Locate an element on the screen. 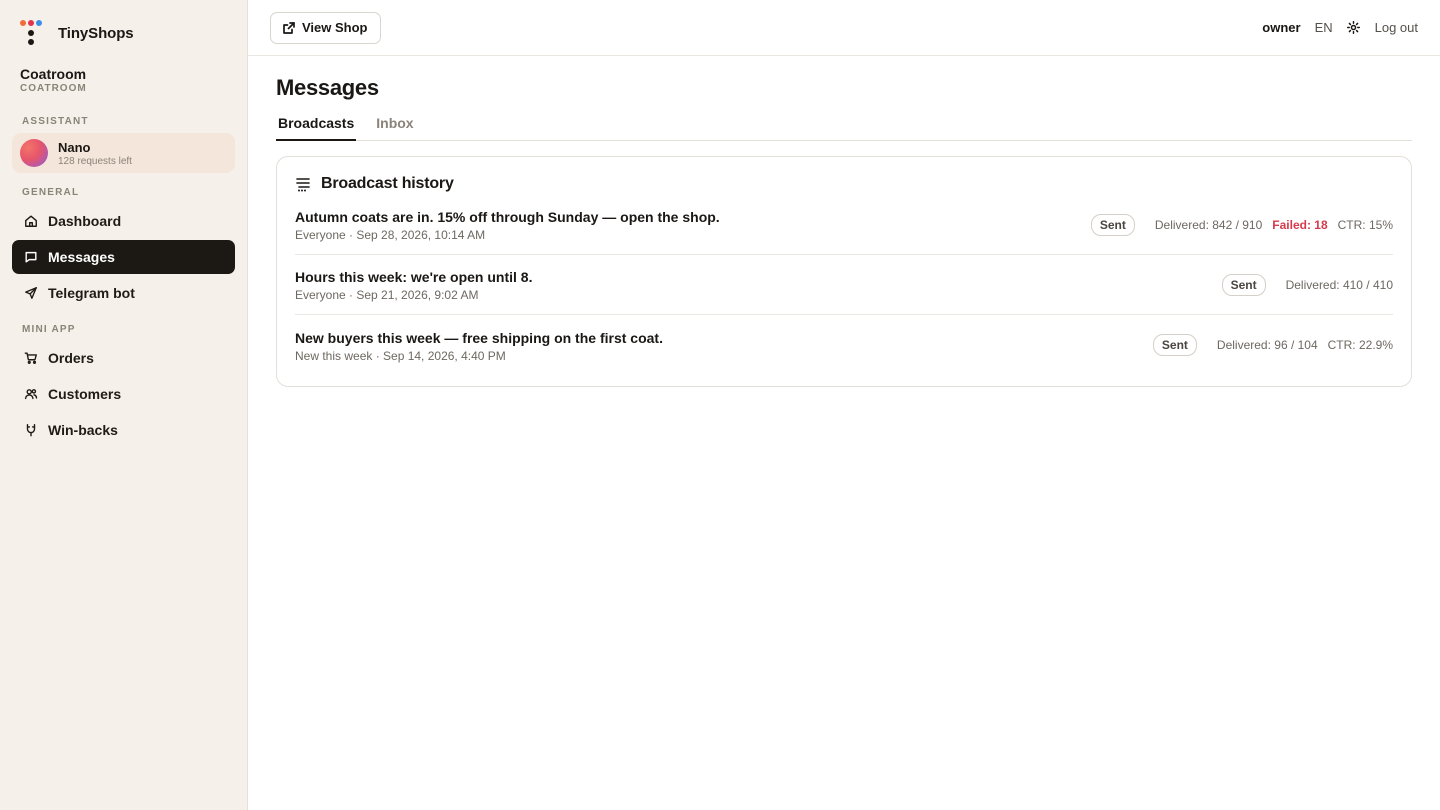  failed-stat: Failed: 18 is located at coordinates (1300, 224).